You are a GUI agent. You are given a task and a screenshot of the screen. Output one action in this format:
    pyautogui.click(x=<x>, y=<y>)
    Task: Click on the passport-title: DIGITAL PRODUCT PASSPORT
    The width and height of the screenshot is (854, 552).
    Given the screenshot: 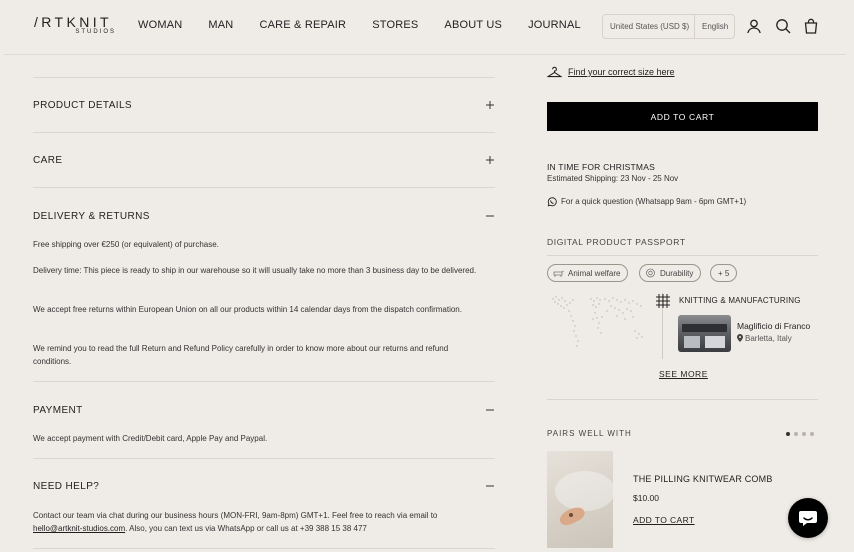 What is the action you would take?
    pyautogui.click(x=616, y=242)
    